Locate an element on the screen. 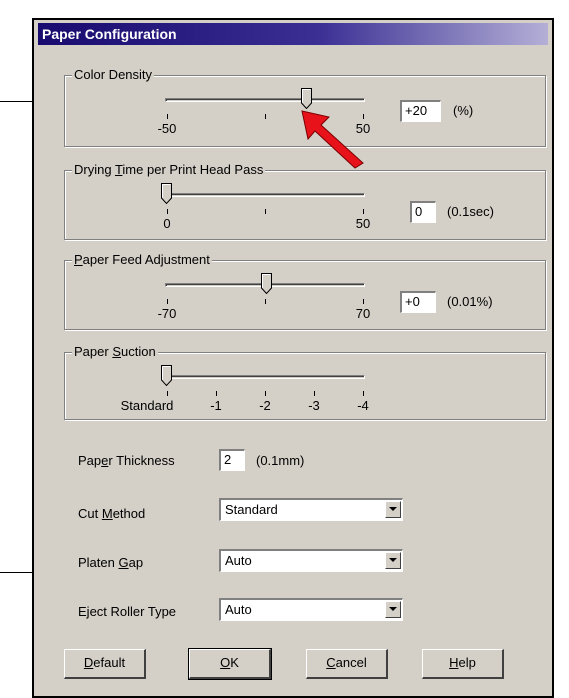  eject-roller-select: Auto is located at coordinates (311, 609).